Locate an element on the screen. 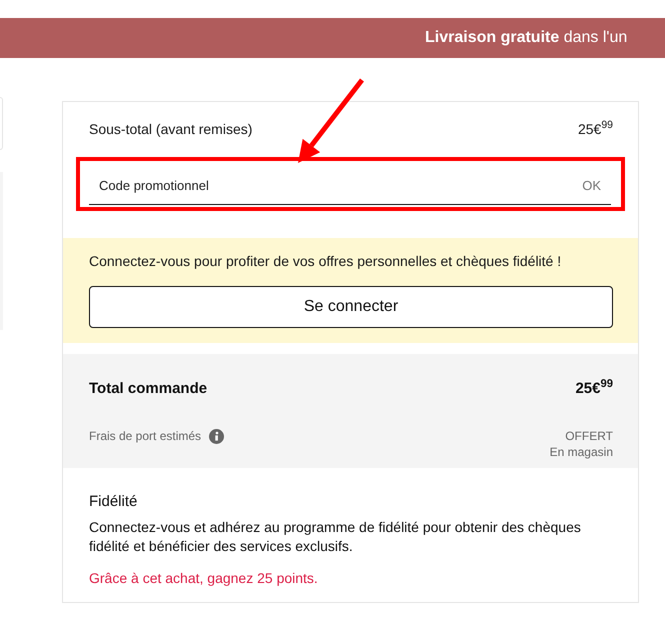 Image resolution: width=665 pixels, height=631 pixels. login-message: Connectez-vous pour profiter de vos offres personnelles et chèques fidélité ! is located at coordinates (325, 261).